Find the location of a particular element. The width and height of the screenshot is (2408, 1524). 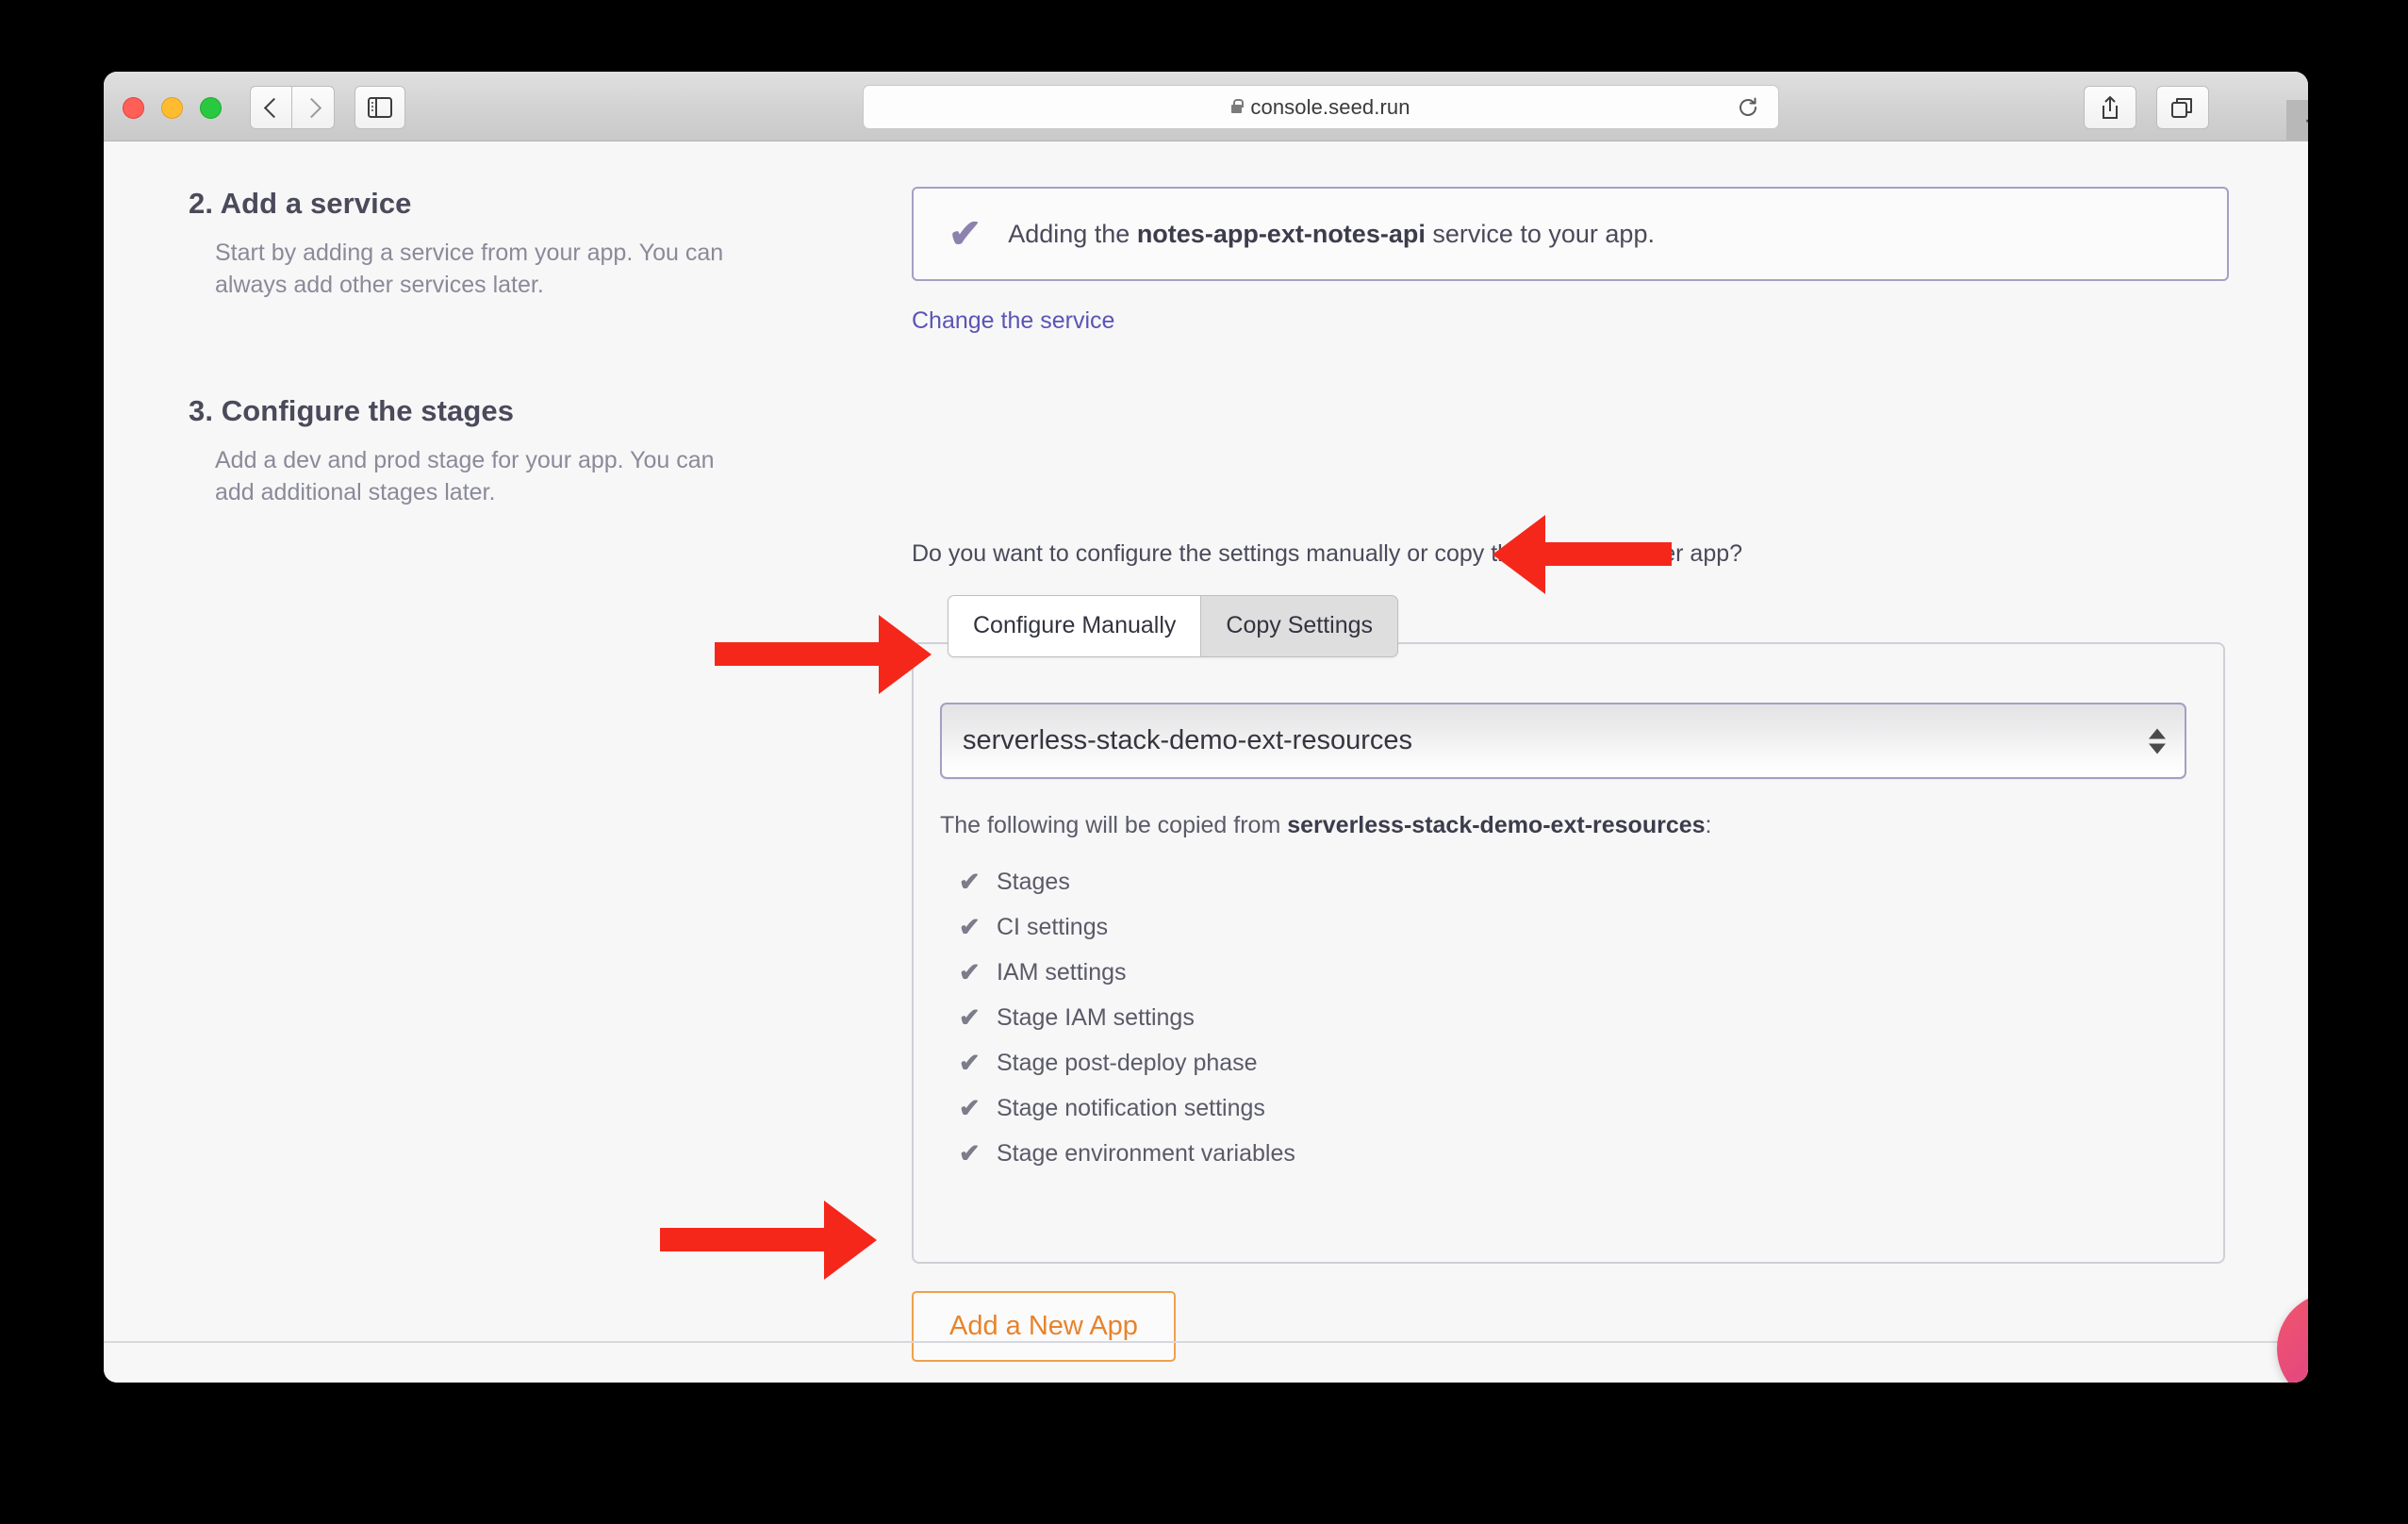

chat-bubble-icon is located at coordinates (2305, 1348).